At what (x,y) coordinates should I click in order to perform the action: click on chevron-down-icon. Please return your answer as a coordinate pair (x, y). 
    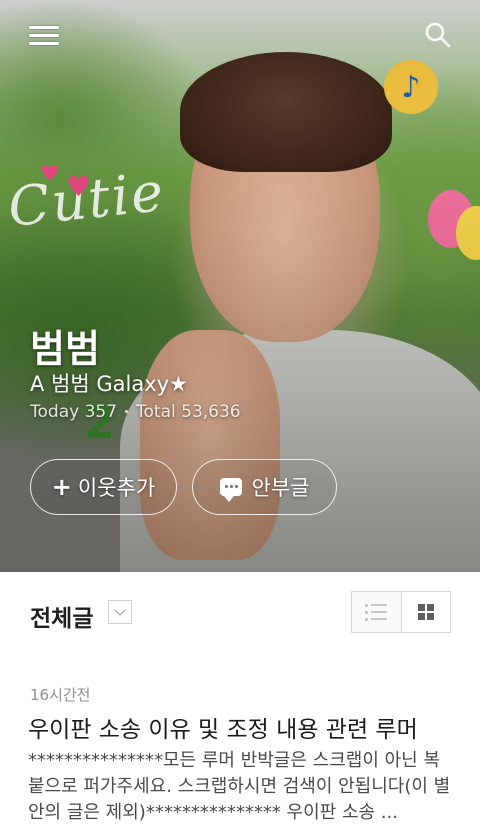
    Looking at the image, I should click on (120, 610).